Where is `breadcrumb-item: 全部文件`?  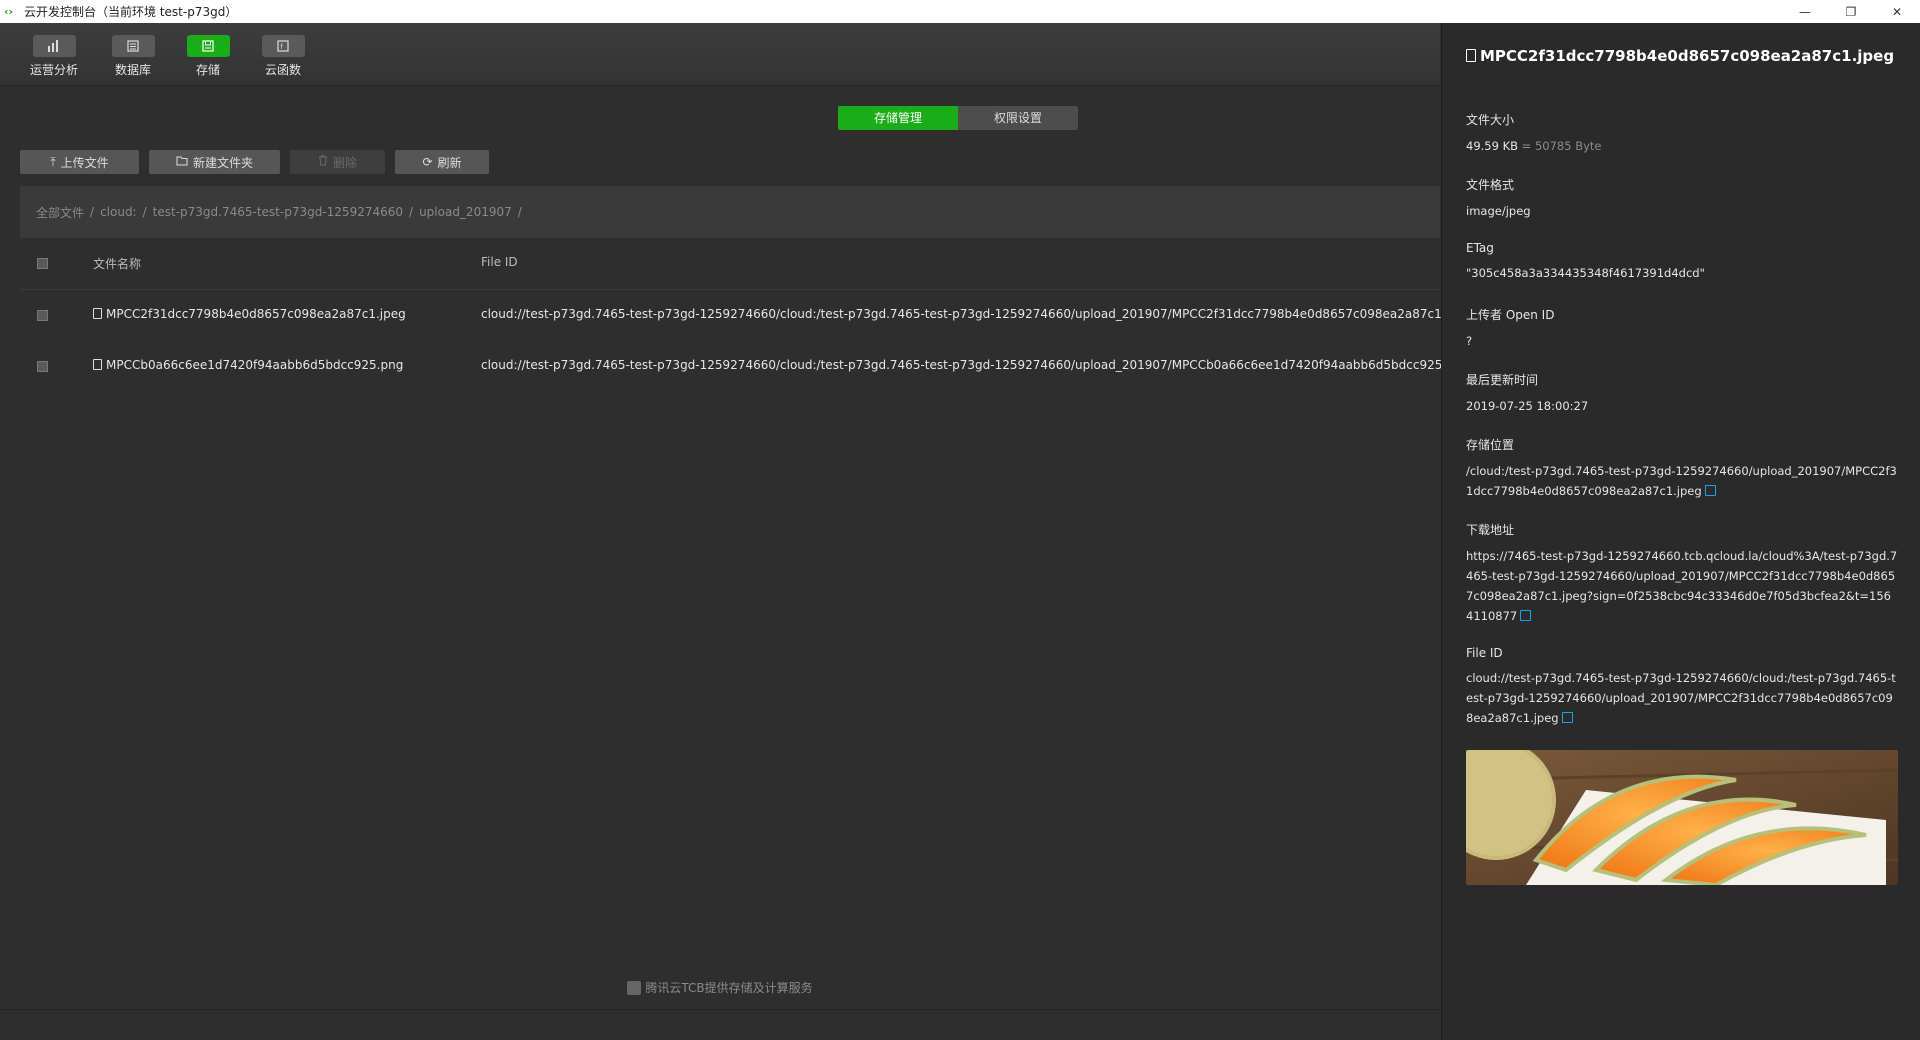
breadcrumb-item: 全部文件 is located at coordinates (60, 212).